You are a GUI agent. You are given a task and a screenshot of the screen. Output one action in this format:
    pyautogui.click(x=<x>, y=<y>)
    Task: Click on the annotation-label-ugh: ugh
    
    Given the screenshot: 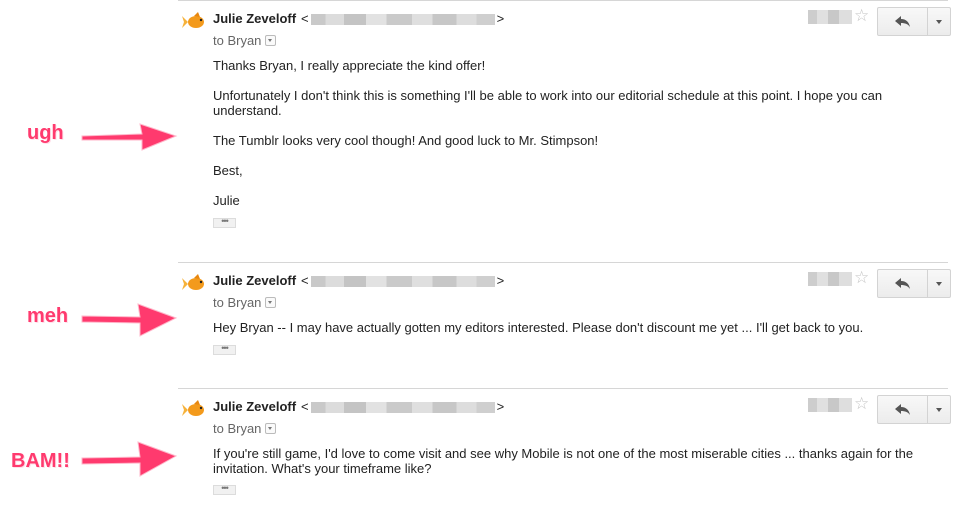 What is the action you would take?
    pyautogui.click(x=45, y=133)
    